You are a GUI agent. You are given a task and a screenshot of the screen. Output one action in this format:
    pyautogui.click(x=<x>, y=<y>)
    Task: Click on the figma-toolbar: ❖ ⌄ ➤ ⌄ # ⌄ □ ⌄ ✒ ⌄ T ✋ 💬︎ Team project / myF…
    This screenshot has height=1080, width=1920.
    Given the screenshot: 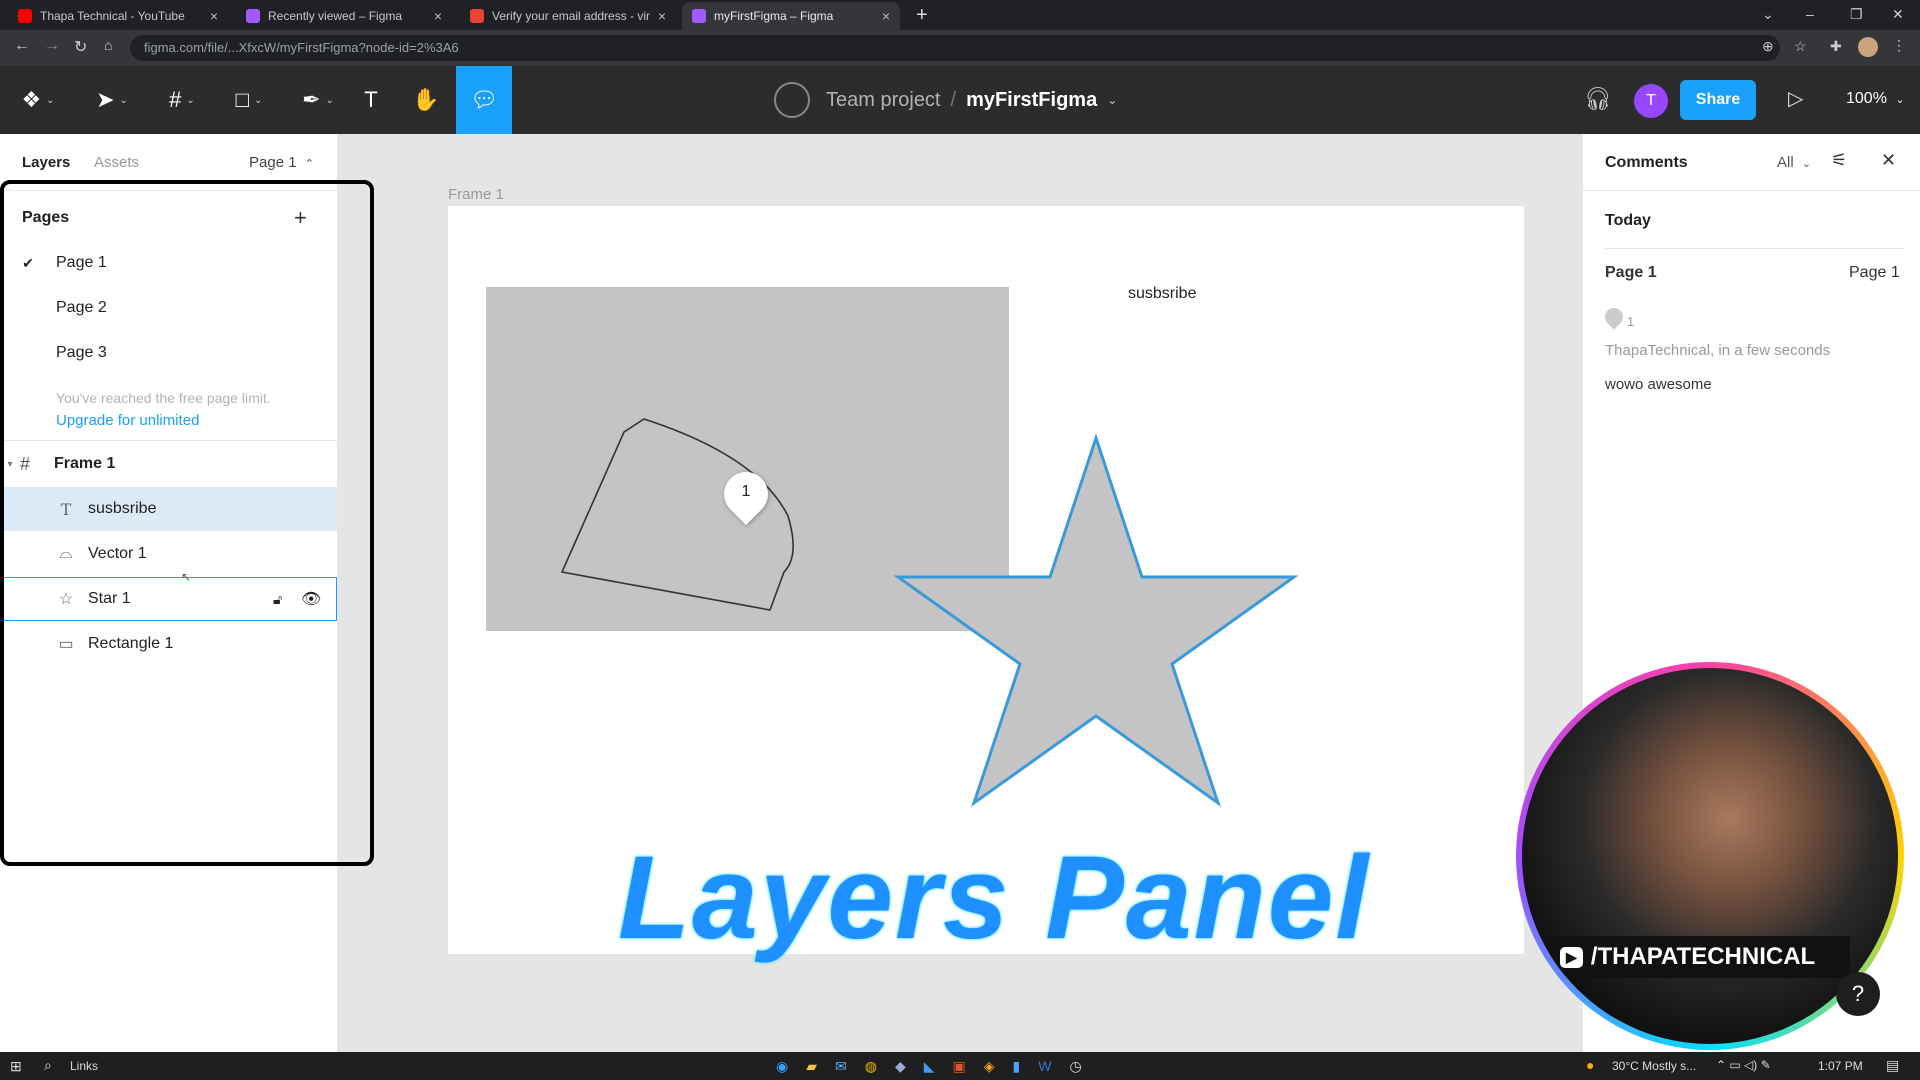 What is the action you would take?
    pyautogui.click(x=960, y=100)
    